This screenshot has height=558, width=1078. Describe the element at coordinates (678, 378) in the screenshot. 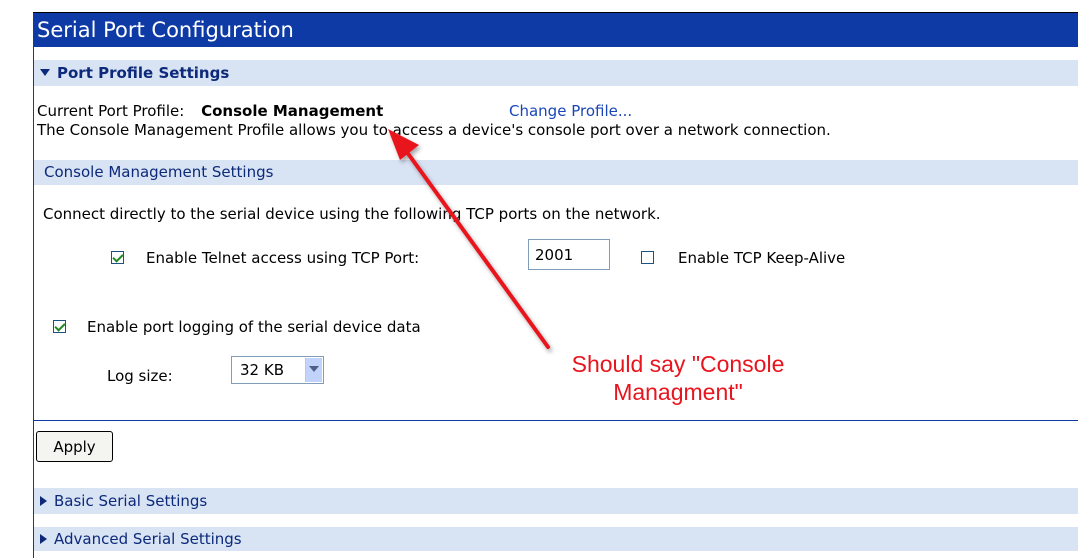

I see `annotation-note: Should say "Console Managment"` at that location.